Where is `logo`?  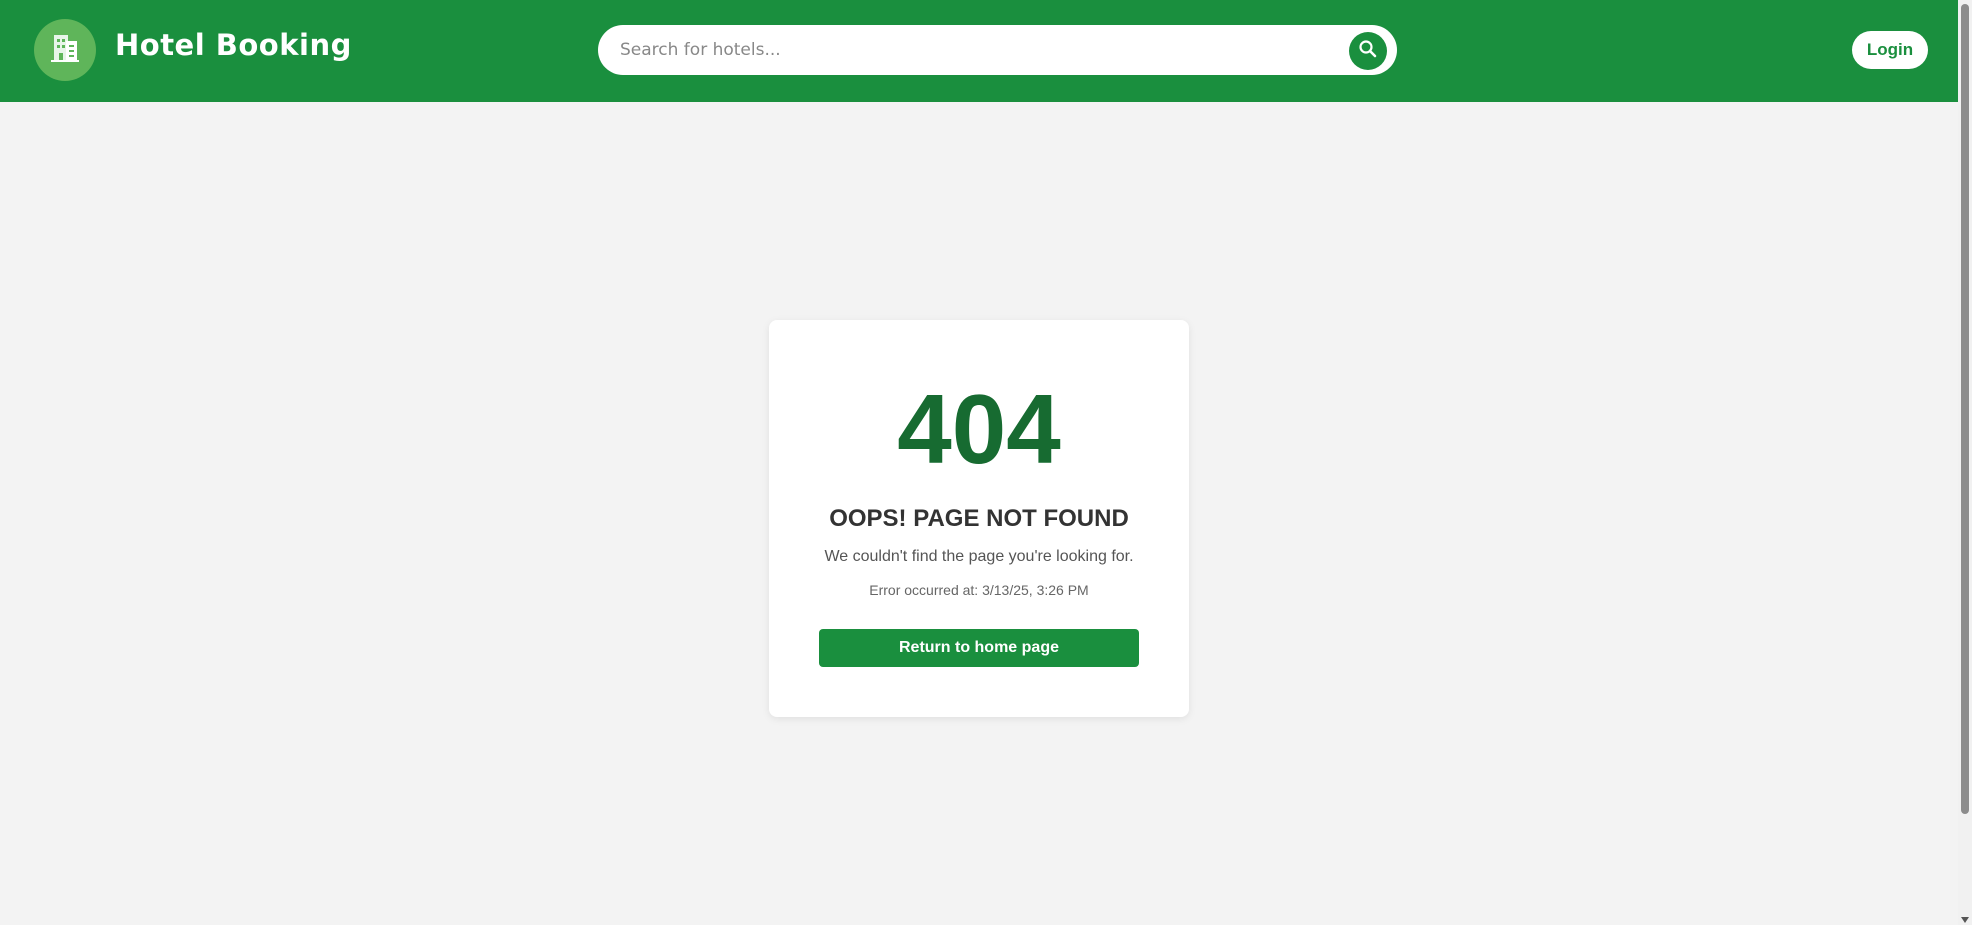
logo is located at coordinates (65, 50).